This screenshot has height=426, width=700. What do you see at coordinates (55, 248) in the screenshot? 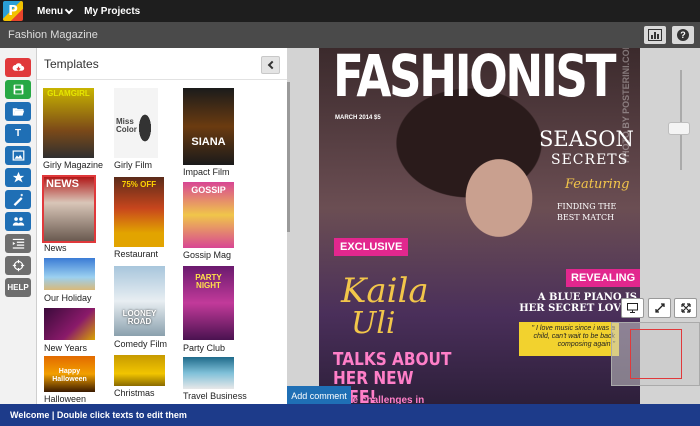
I see `template-label: News` at bounding box center [55, 248].